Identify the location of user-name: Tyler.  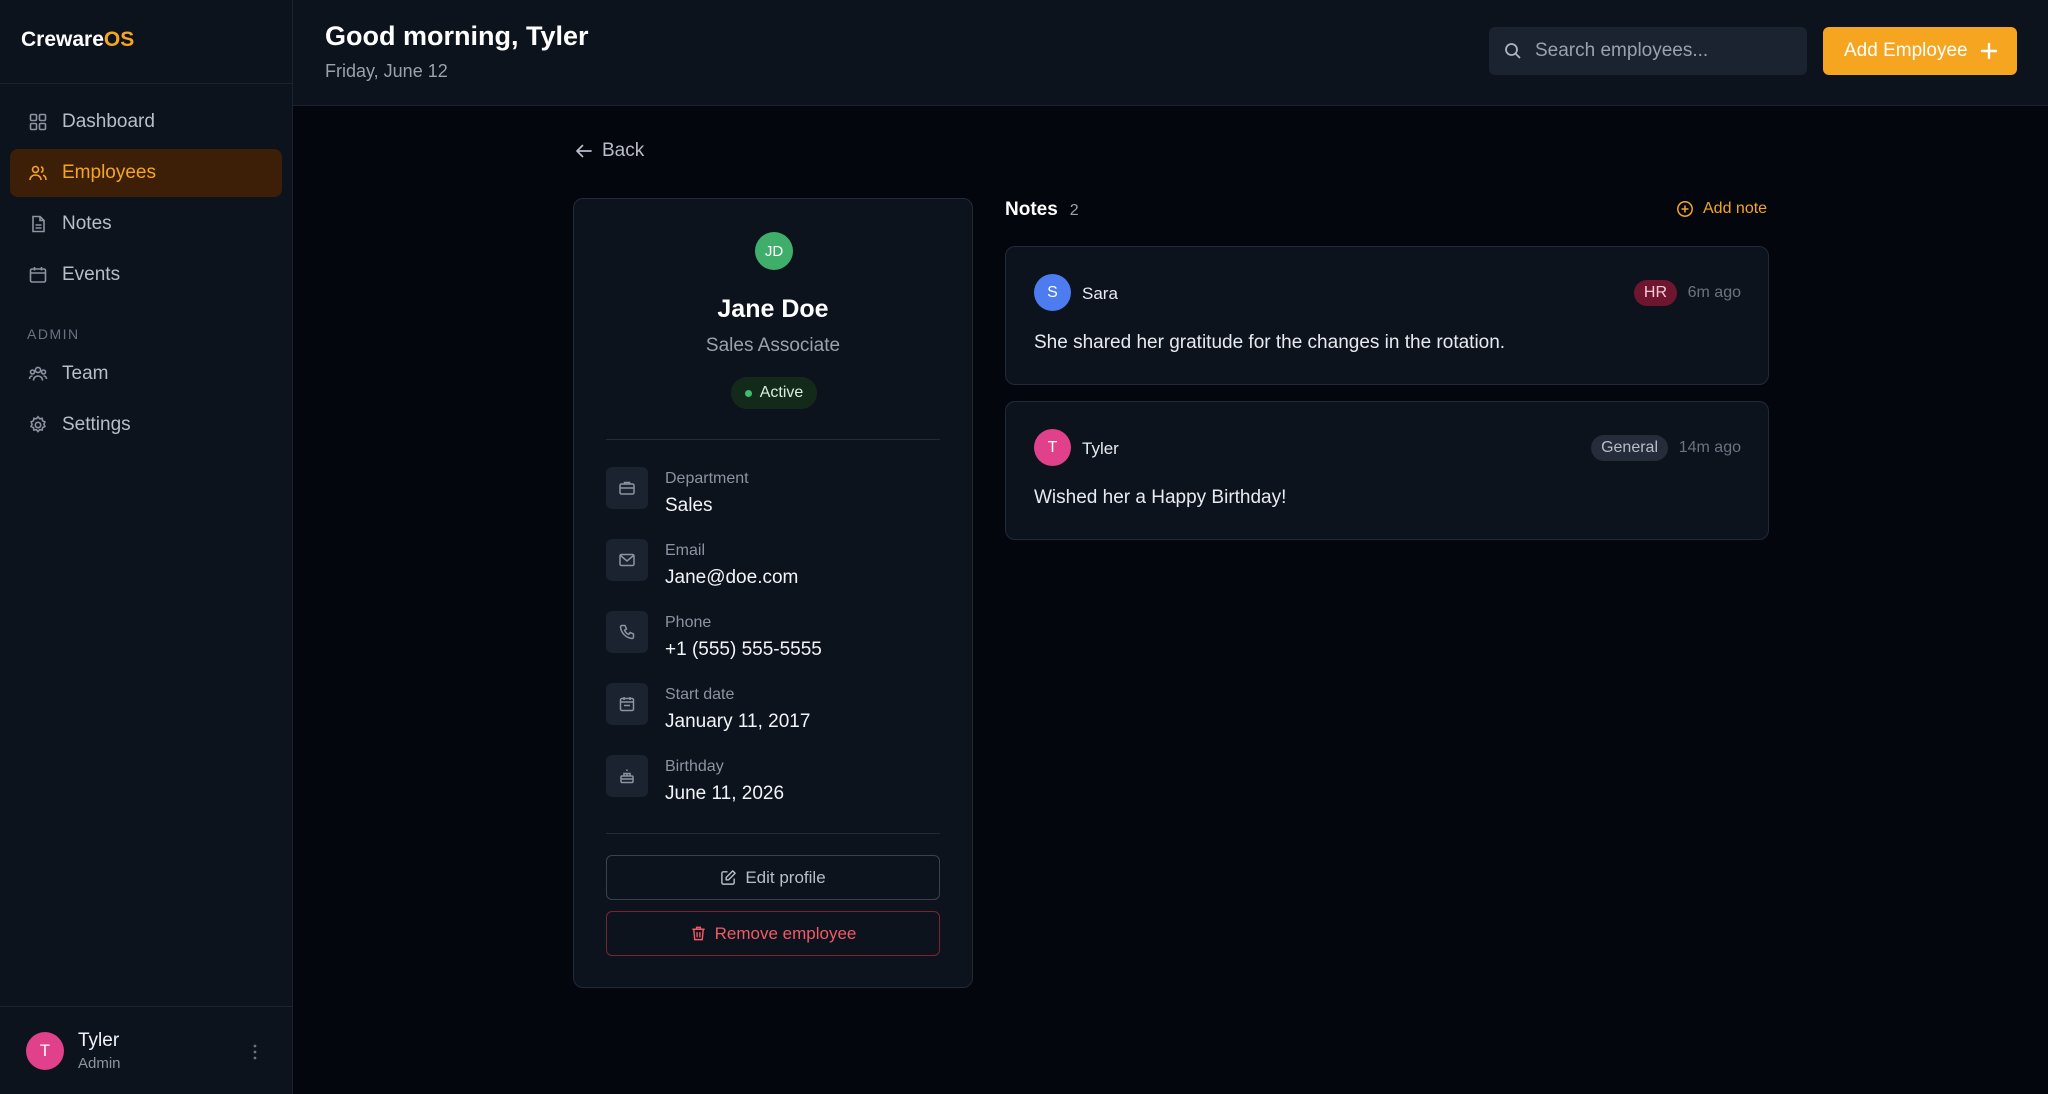
(99, 1040).